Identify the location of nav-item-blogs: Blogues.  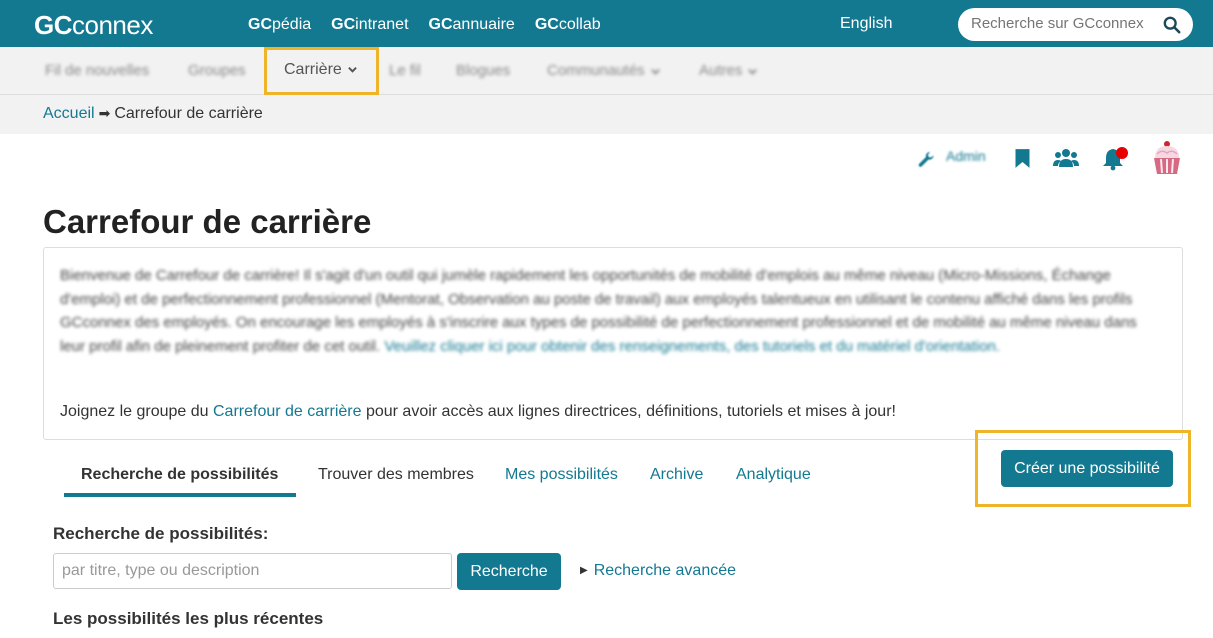
(483, 70).